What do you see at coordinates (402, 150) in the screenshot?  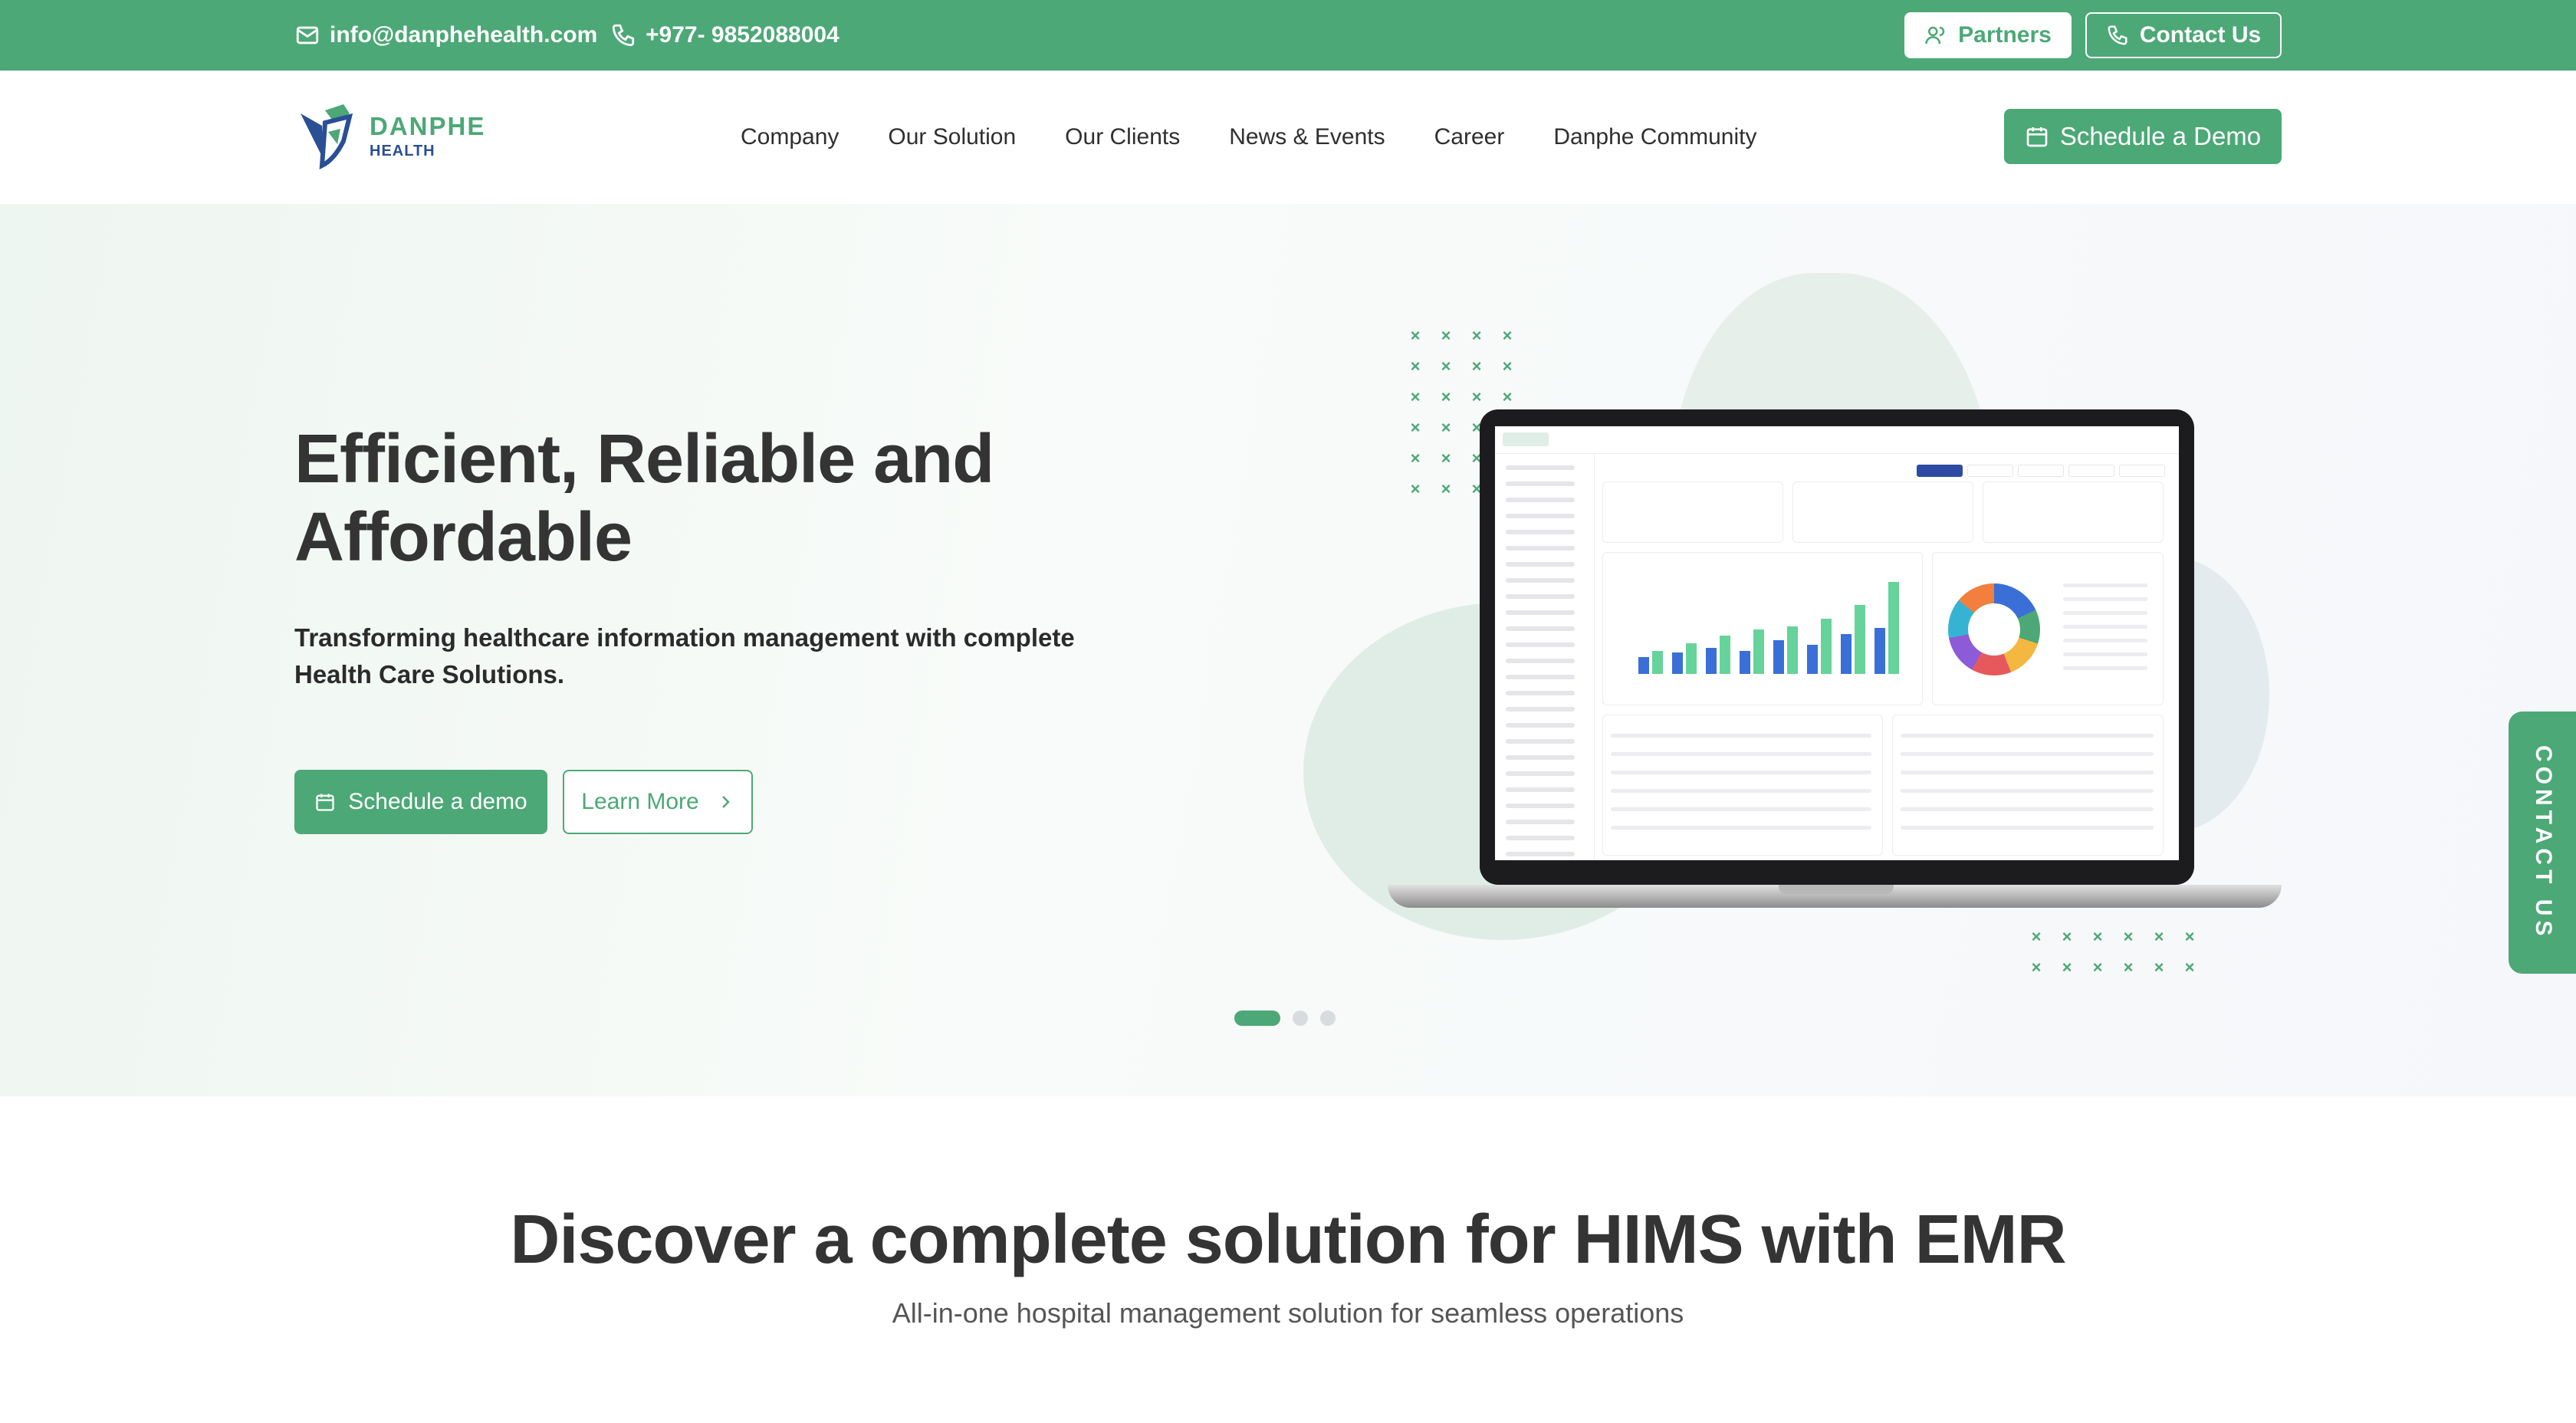 I see `brand-name-line2: HEALTH` at bounding box center [402, 150].